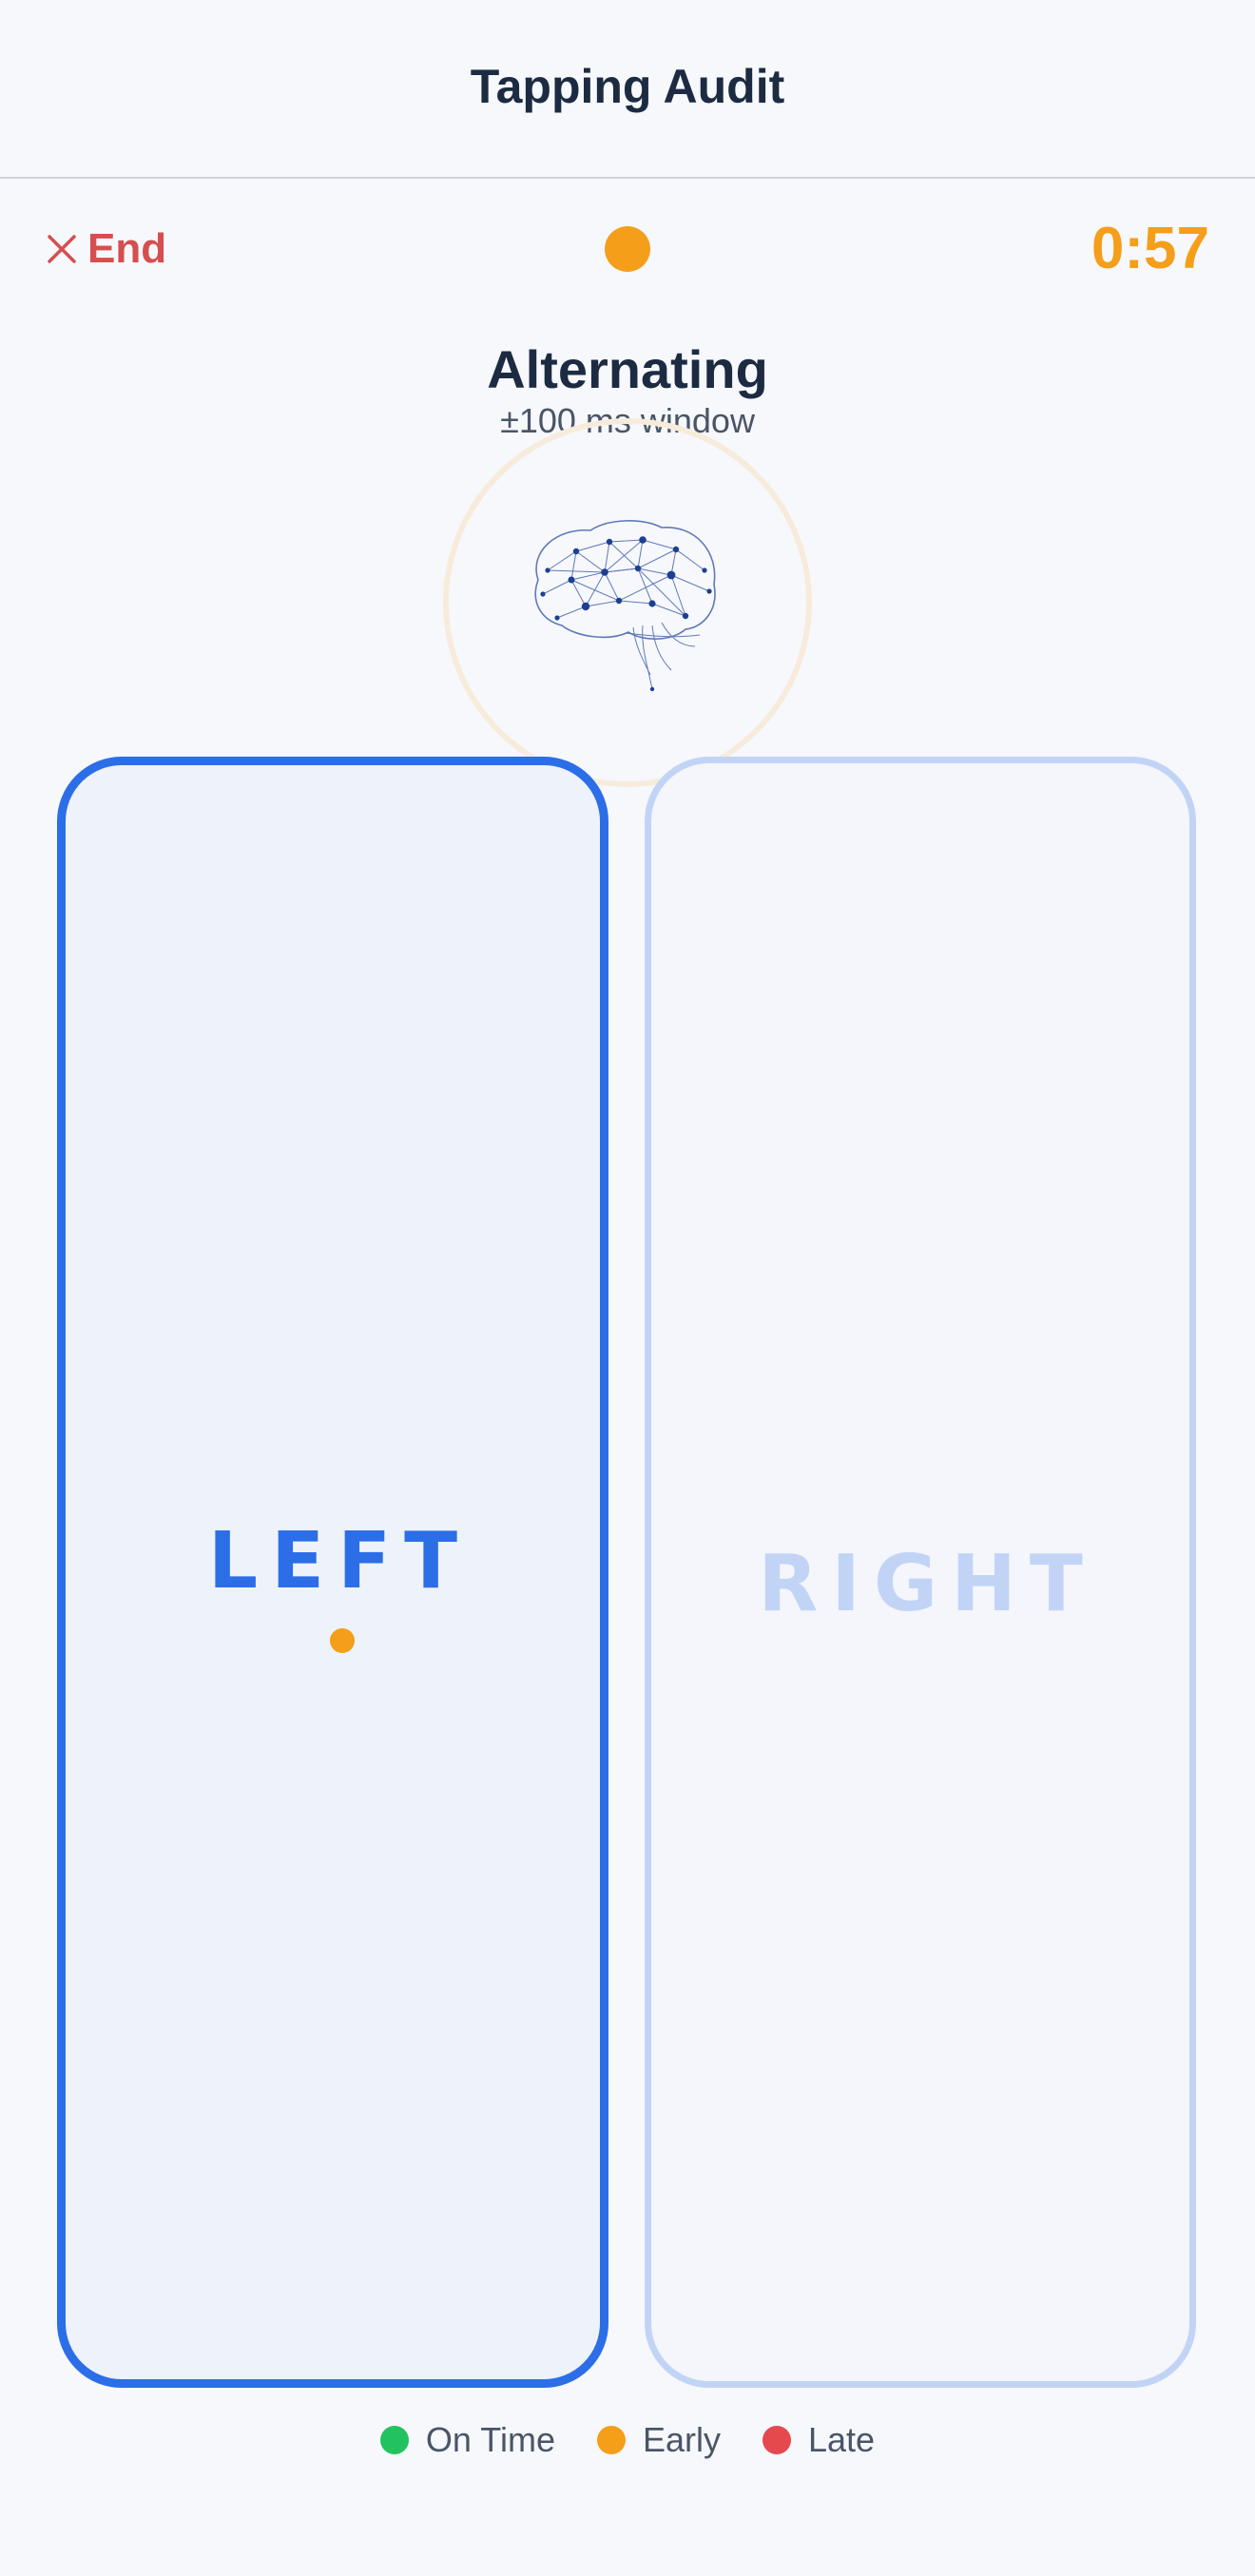 The image size is (1255, 2576). Describe the element at coordinates (490, 2440) in the screenshot. I see `legend-label: On Time` at that location.